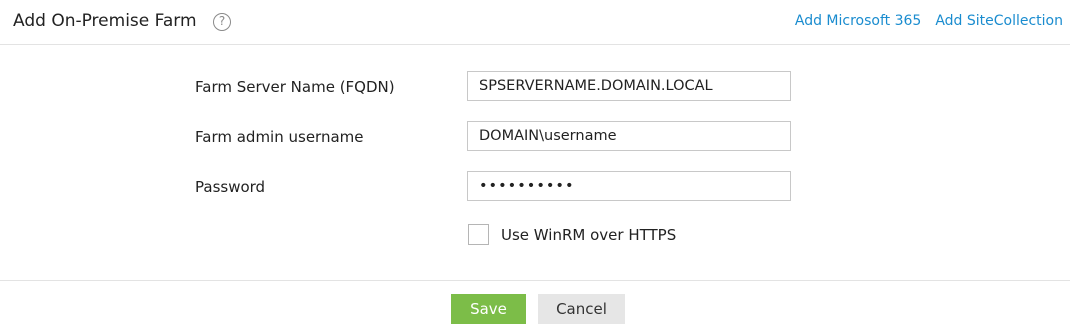 This screenshot has height=333, width=1070. I want to click on header-links: Add Microsoft 365 Add SiteCollection, so click(929, 21).